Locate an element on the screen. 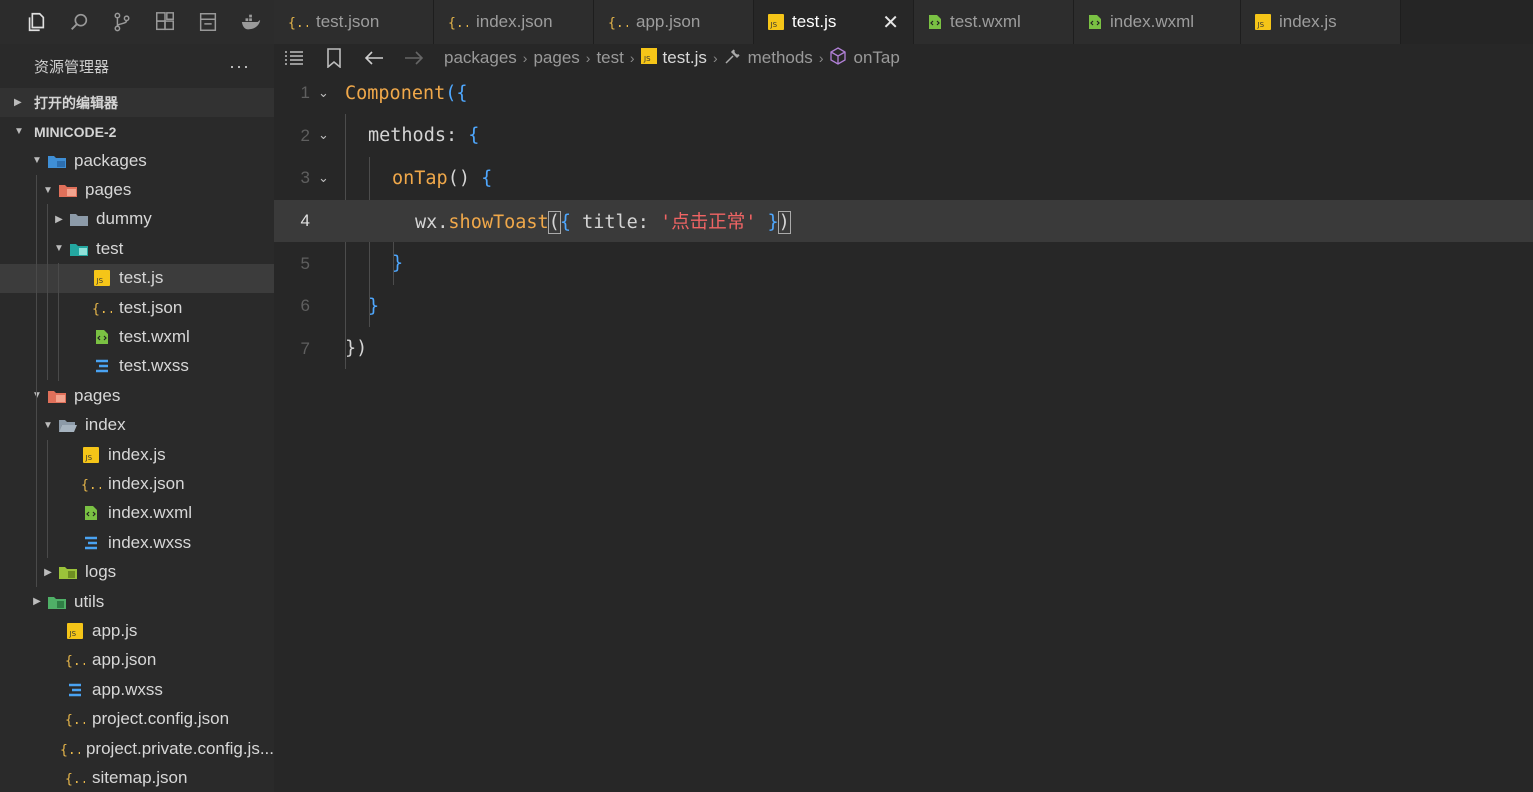 This screenshot has width=1533, height=792. tree-file: {..} project.config.json is located at coordinates (137, 718).